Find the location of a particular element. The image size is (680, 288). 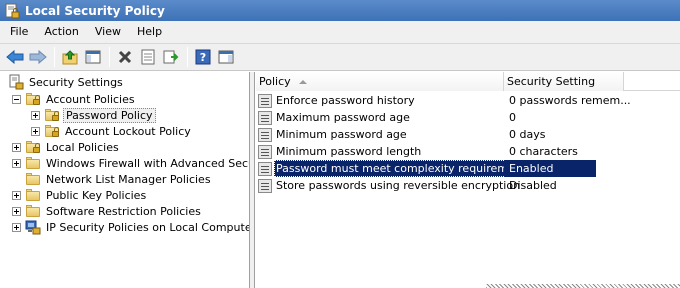

tree-label: Local Policies is located at coordinates (82, 147).